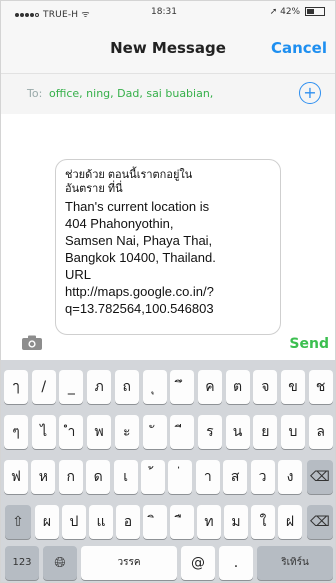 The height and width of the screenshot is (583, 336). I want to click on key-row1-0: ๅ, so click(16, 387).